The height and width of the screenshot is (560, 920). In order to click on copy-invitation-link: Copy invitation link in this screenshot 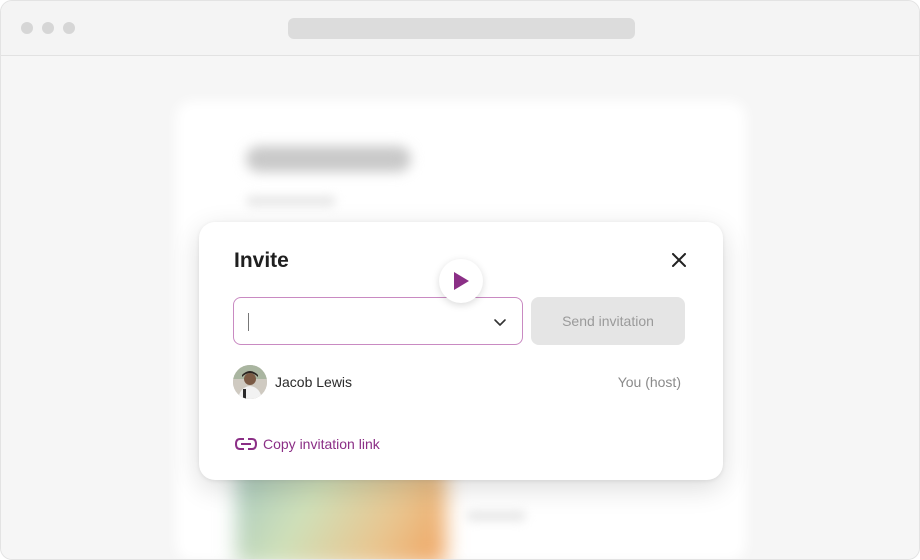, I will do `click(307, 444)`.